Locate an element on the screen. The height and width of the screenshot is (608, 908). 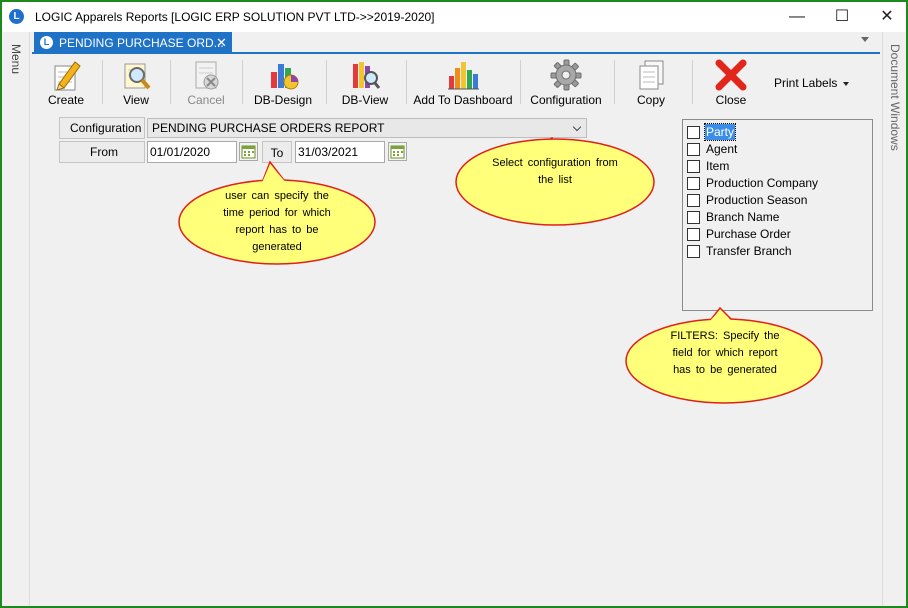
document-windows-strip: Document Windows is located at coordinates (894, 319).